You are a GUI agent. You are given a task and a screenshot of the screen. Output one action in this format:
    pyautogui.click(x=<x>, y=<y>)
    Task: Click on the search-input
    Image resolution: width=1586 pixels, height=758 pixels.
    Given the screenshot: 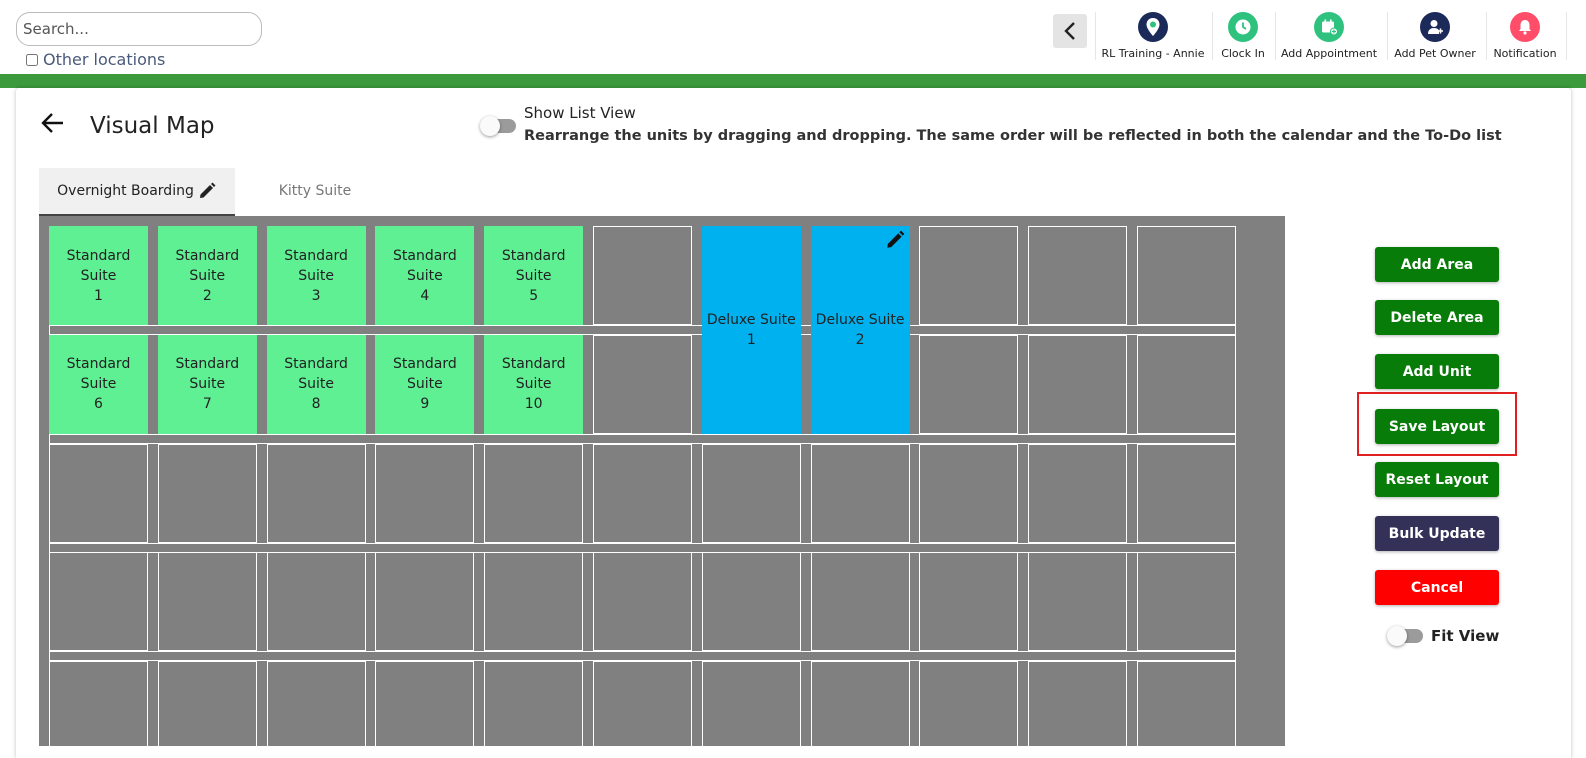 What is the action you would take?
    pyautogui.click(x=139, y=29)
    